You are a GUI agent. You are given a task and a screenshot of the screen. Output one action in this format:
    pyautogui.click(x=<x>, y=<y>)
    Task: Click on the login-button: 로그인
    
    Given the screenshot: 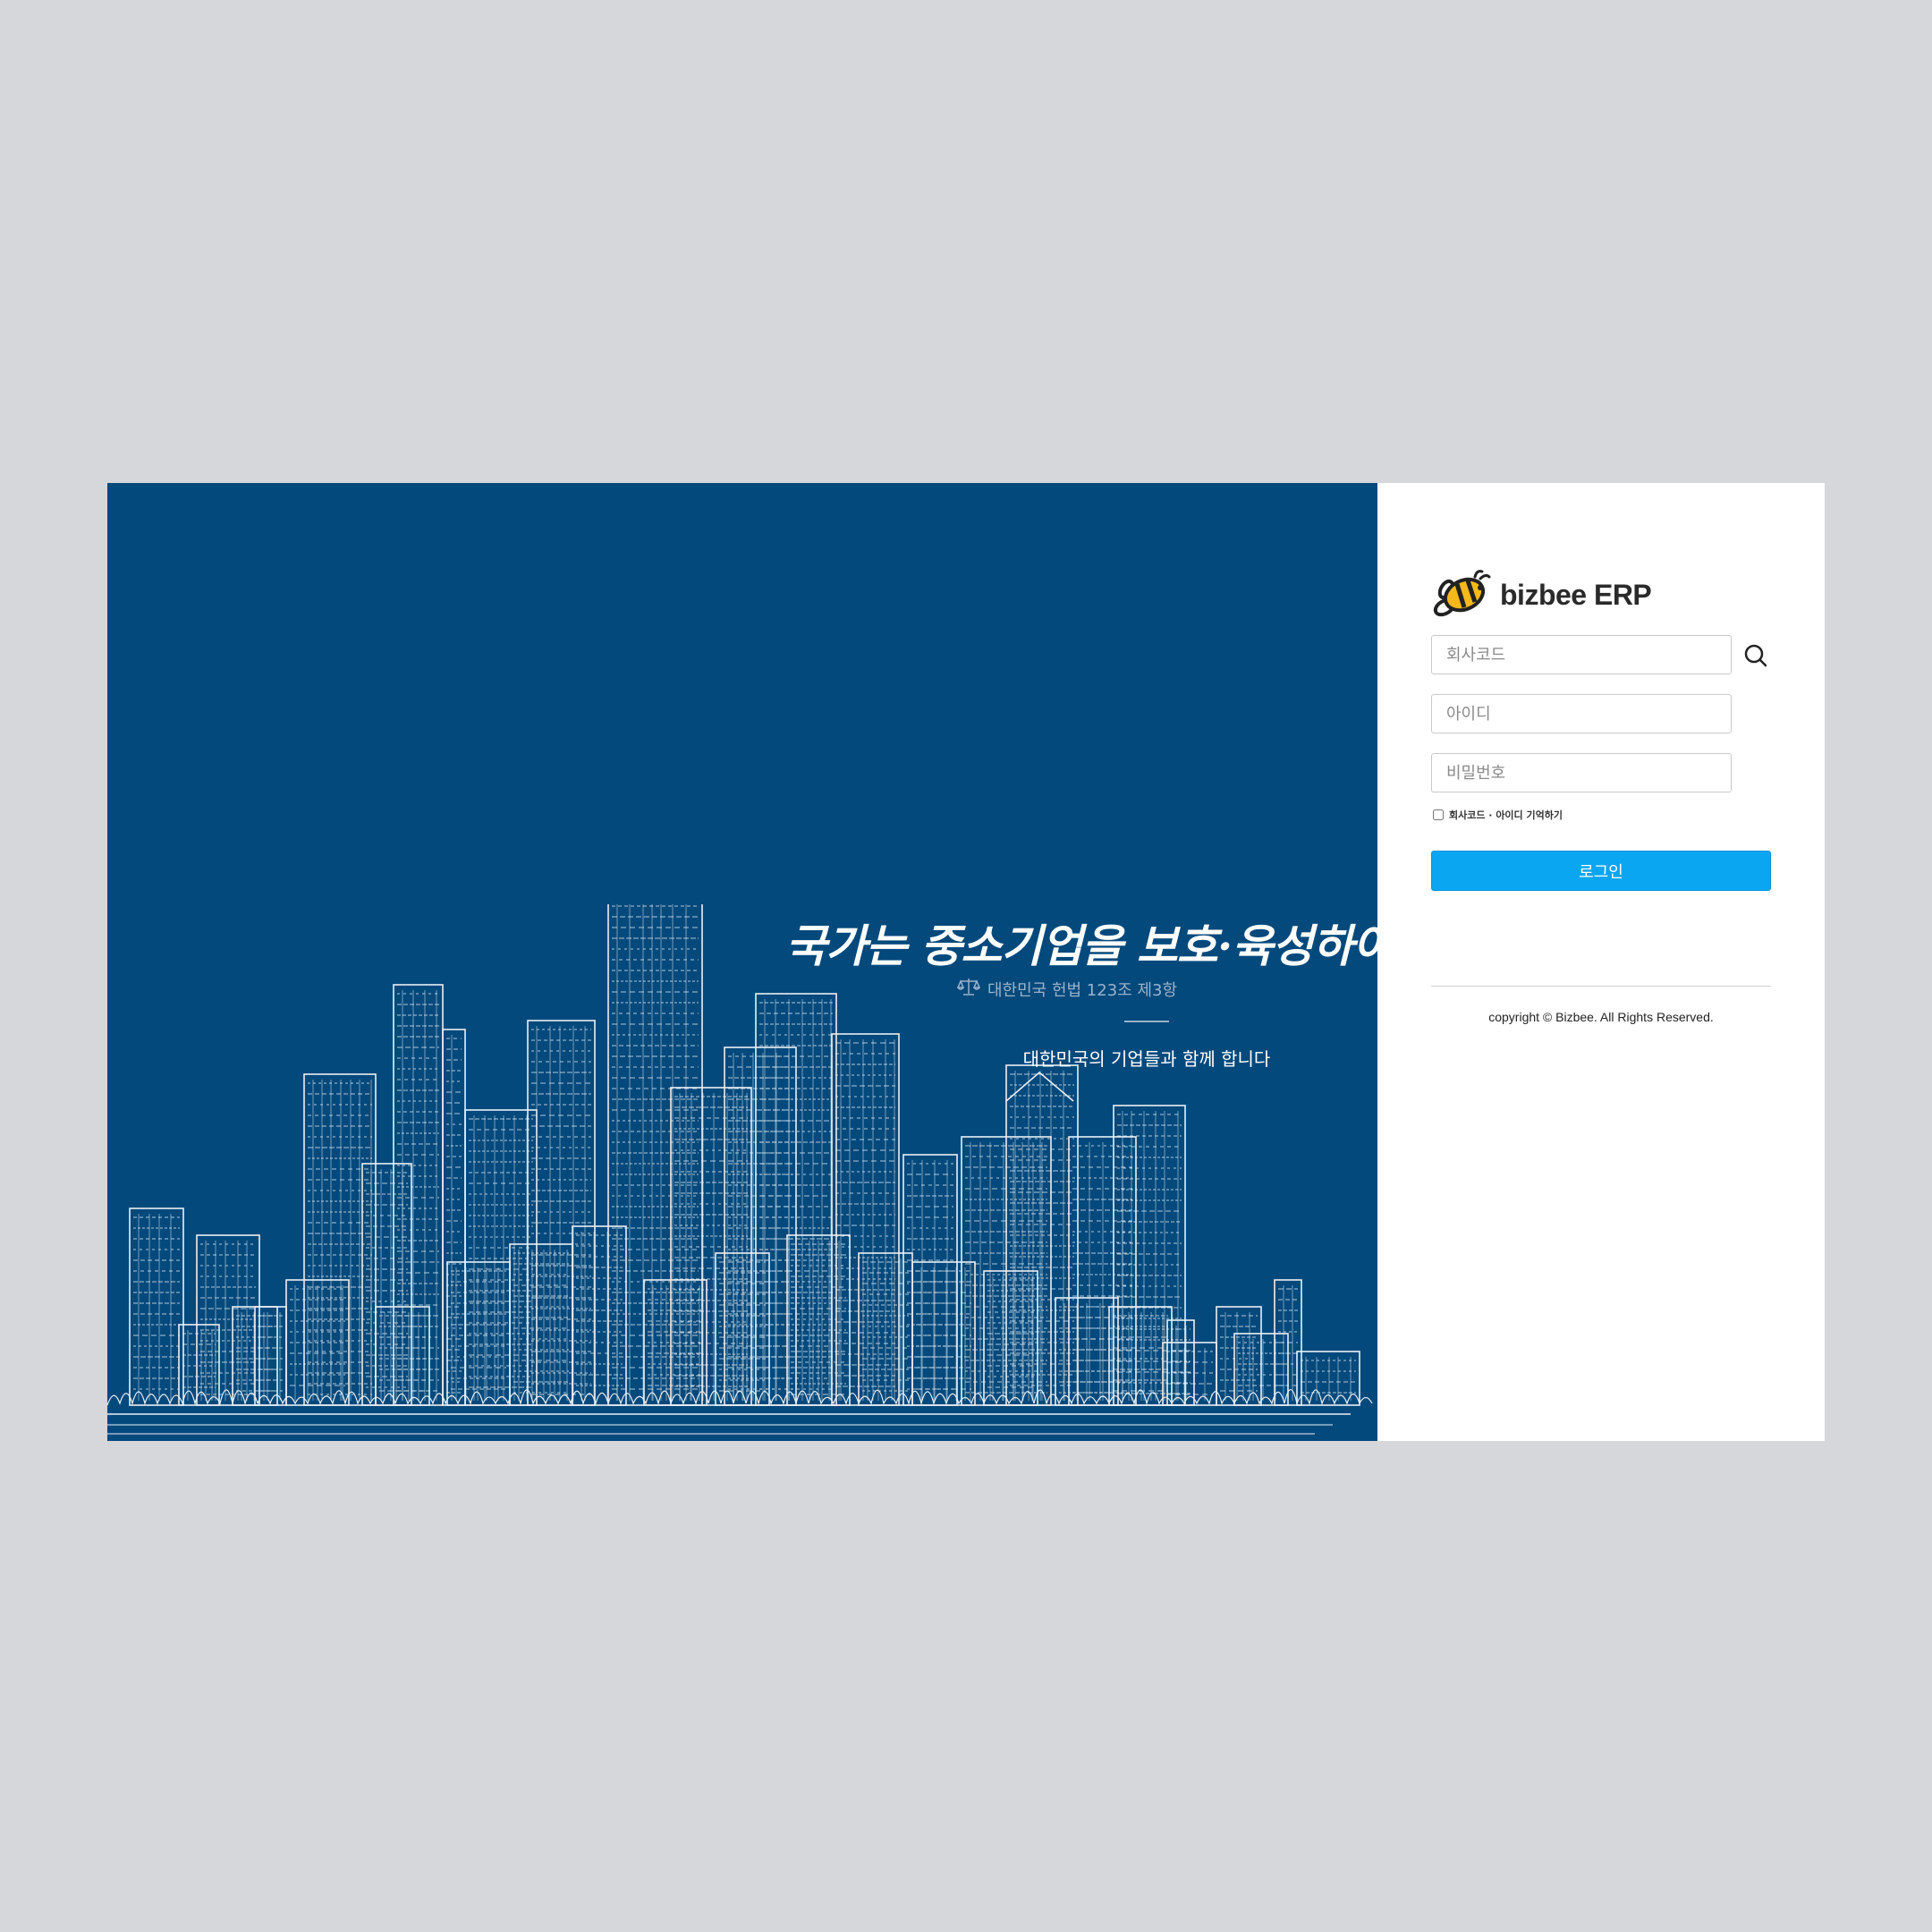 What is the action you would take?
    pyautogui.click(x=1601, y=871)
    